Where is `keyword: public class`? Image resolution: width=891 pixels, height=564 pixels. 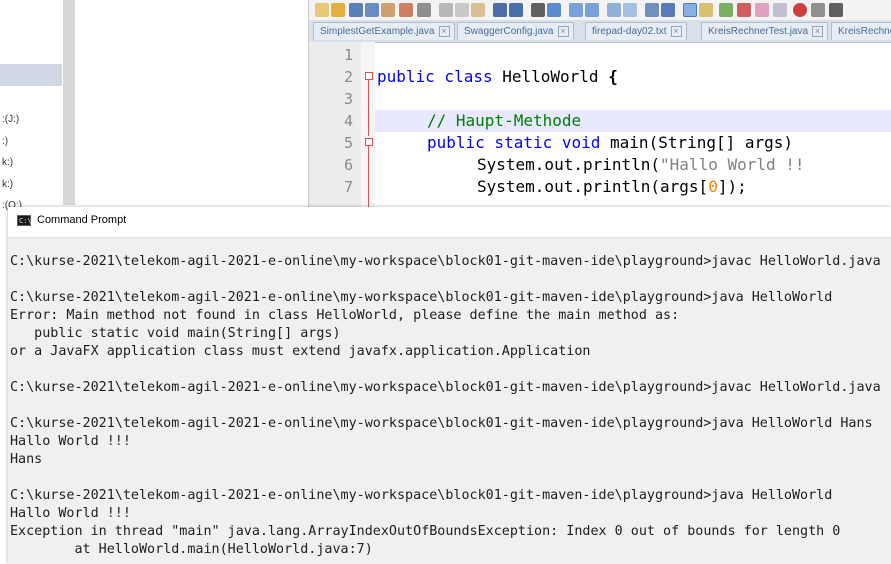
keyword: public class is located at coordinates (440, 76).